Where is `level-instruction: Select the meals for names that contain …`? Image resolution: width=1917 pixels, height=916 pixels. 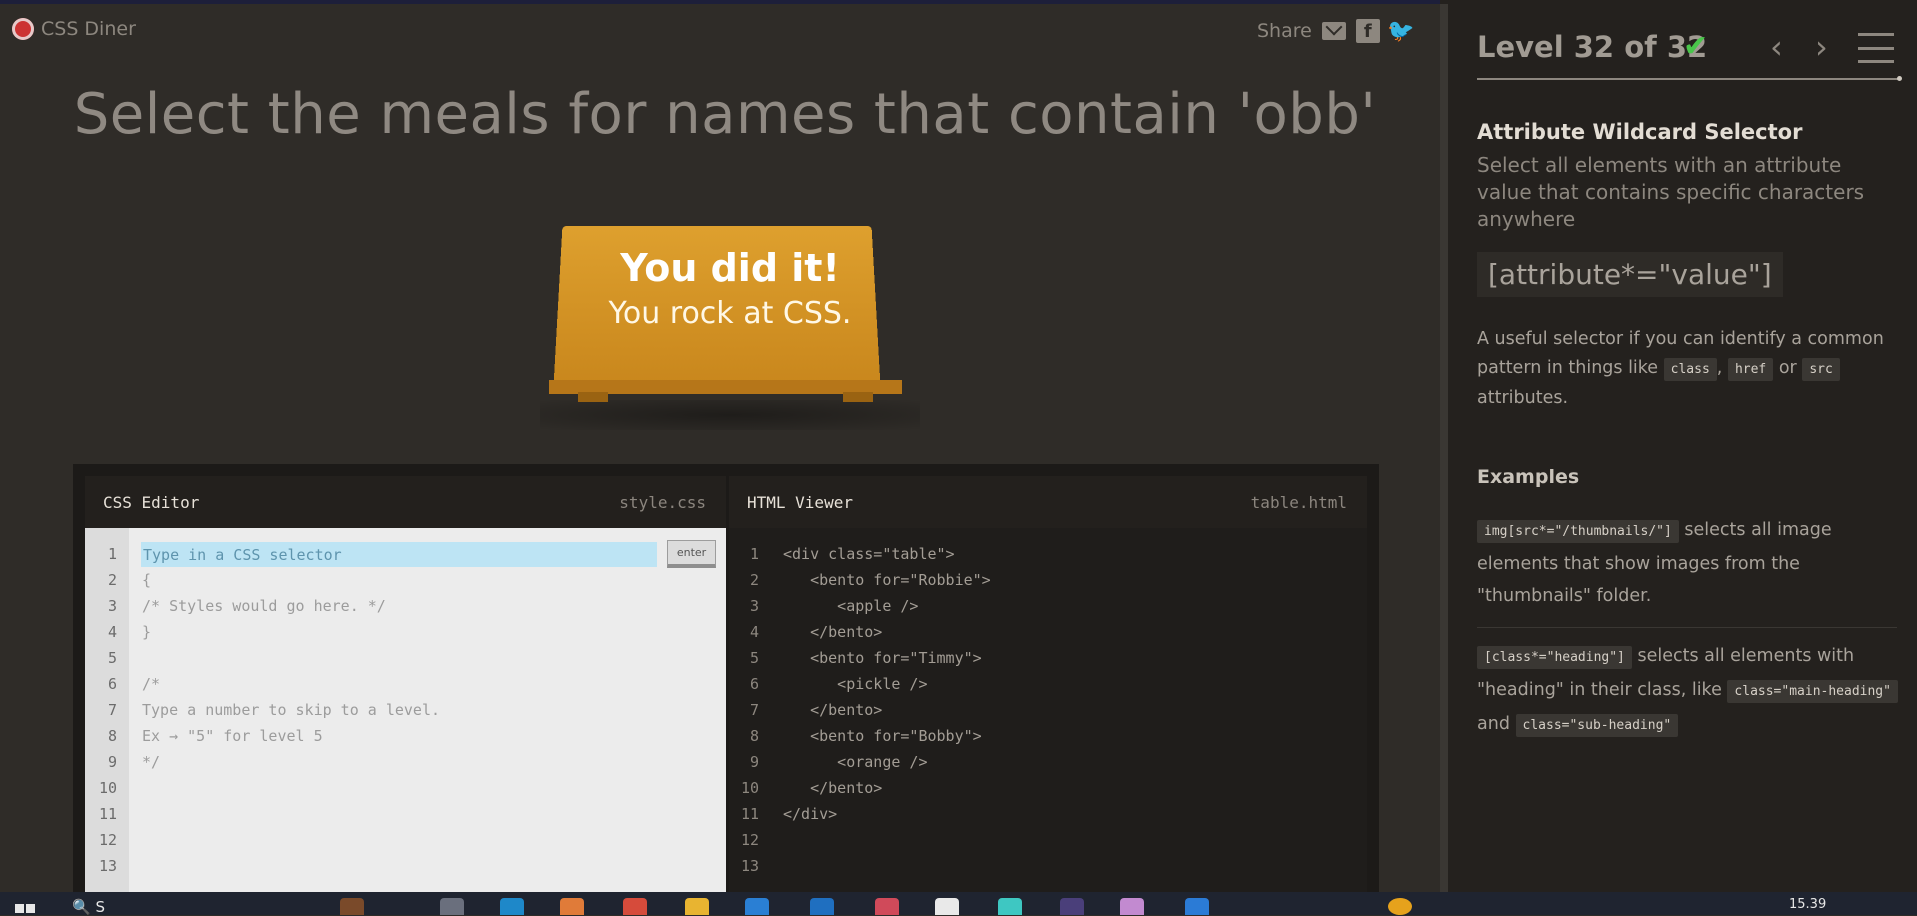 level-instruction: Select the meals for names that contain … is located at coordinates (725, 114).